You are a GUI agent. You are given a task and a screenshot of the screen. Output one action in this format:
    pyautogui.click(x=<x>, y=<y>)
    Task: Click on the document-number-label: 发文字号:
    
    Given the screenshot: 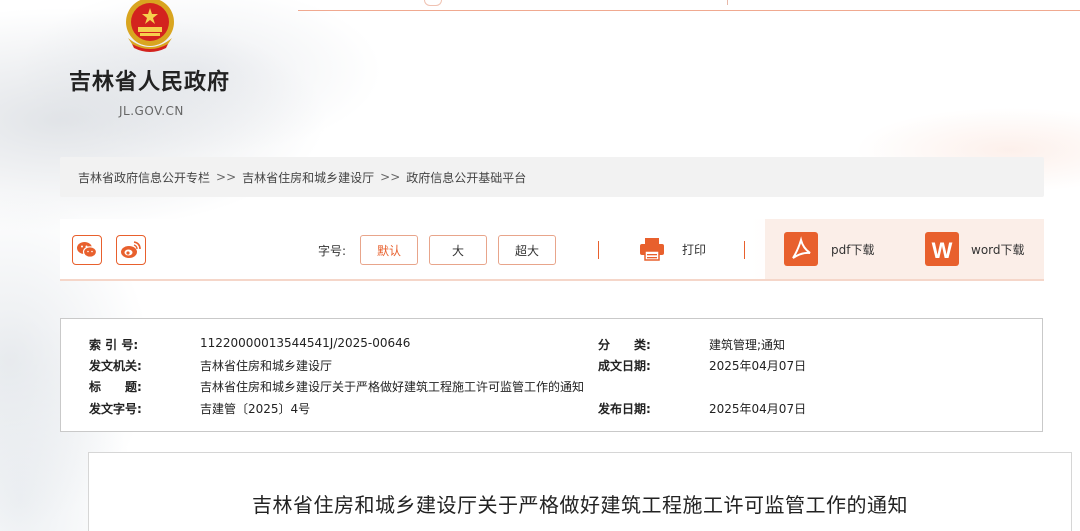 What is the action you would take?
    pyautogui.click(x=115, y=409)
    